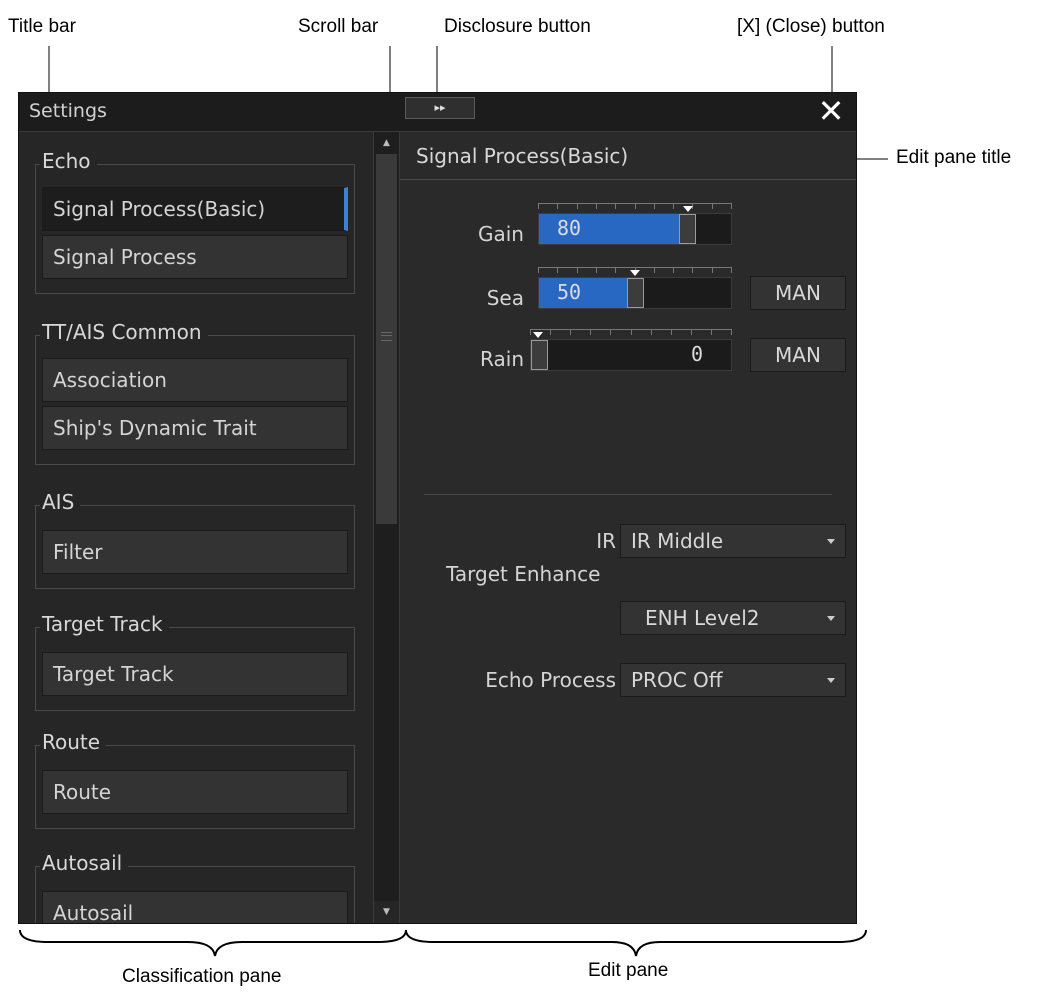 The height and width of the screenshot is (997, 1043). I want to click on category-signal-process-basic: Signal Process(Basic), so click(195, 209).